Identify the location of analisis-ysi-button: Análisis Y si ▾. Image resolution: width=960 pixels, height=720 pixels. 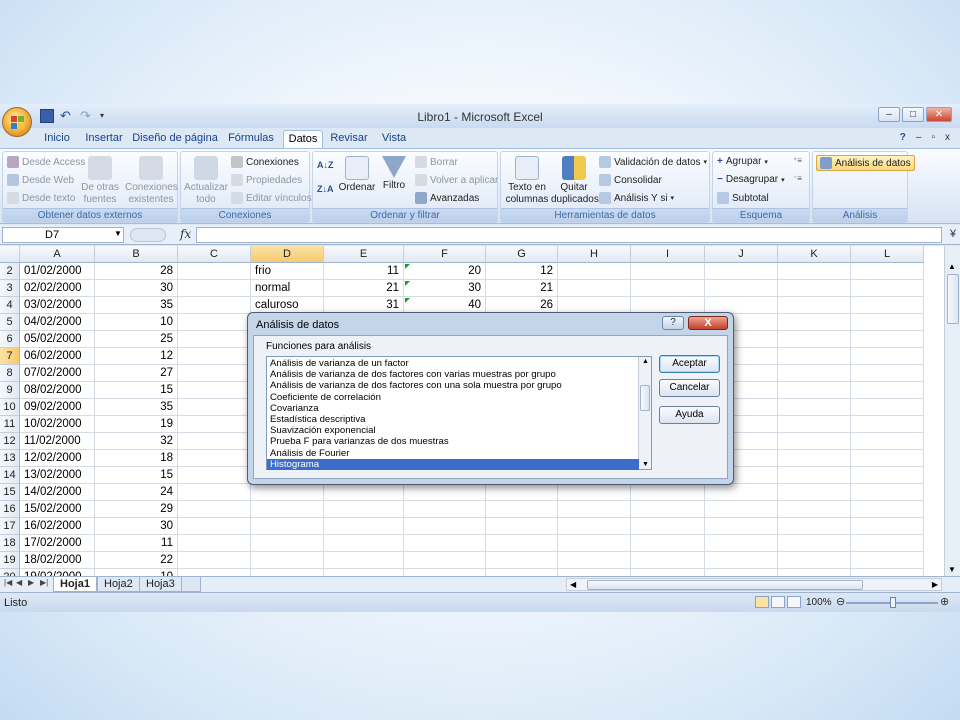
(636, 198).